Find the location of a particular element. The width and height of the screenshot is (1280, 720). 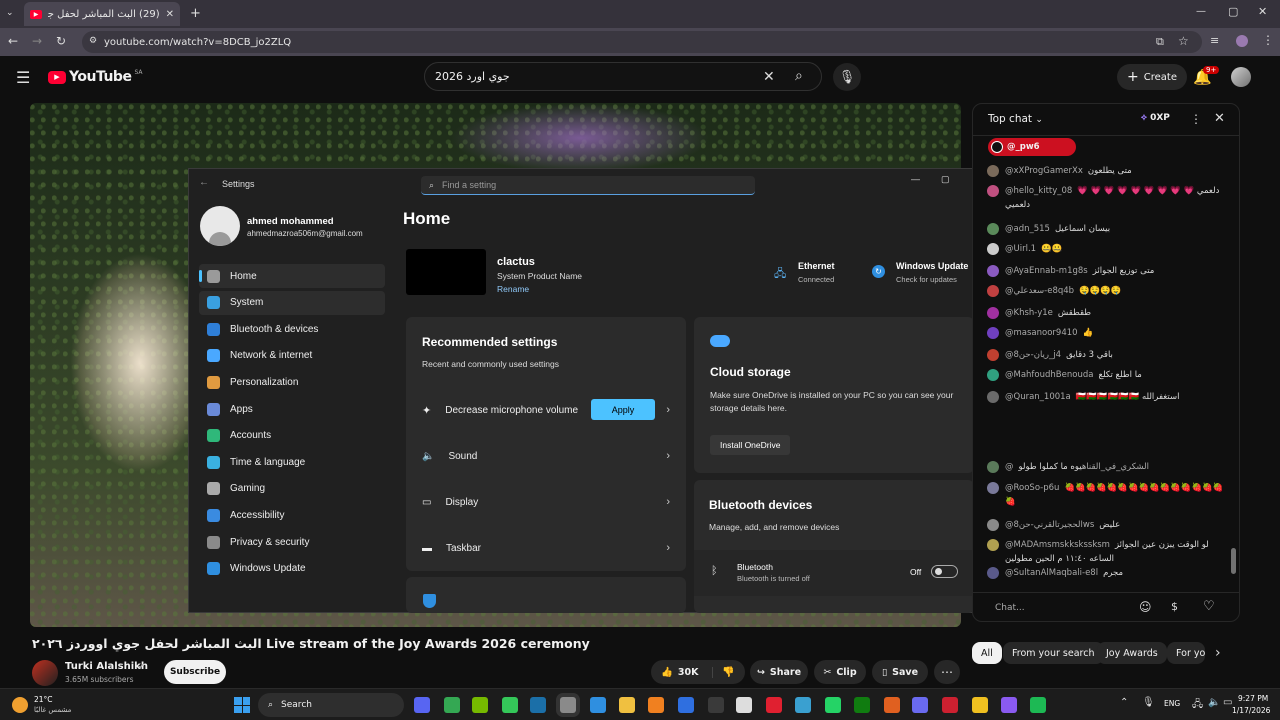

profile-icon is located at coordinates (1242, 41).